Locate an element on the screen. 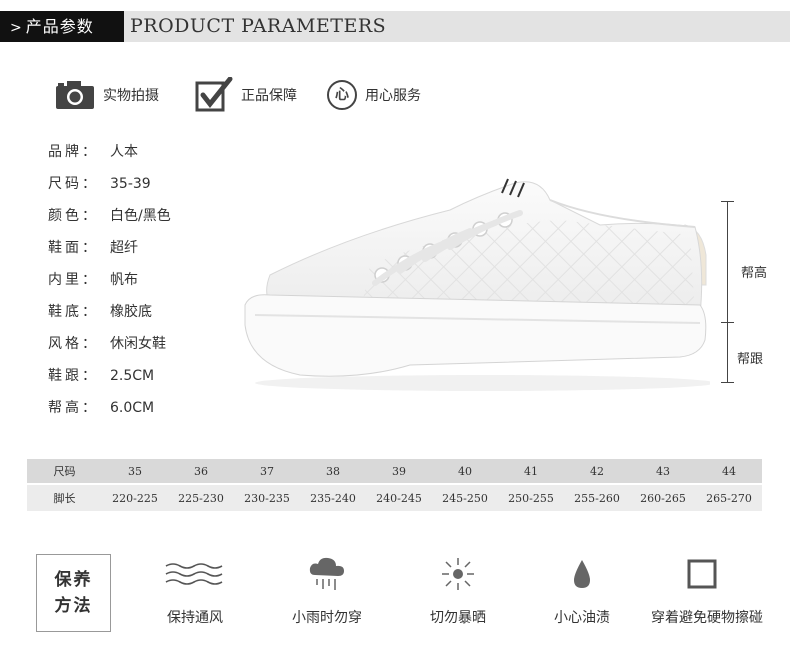 Image resolution: width=790 pixels, height=648 pixels. table-cell: 40 is located at coordinates (465, 471).